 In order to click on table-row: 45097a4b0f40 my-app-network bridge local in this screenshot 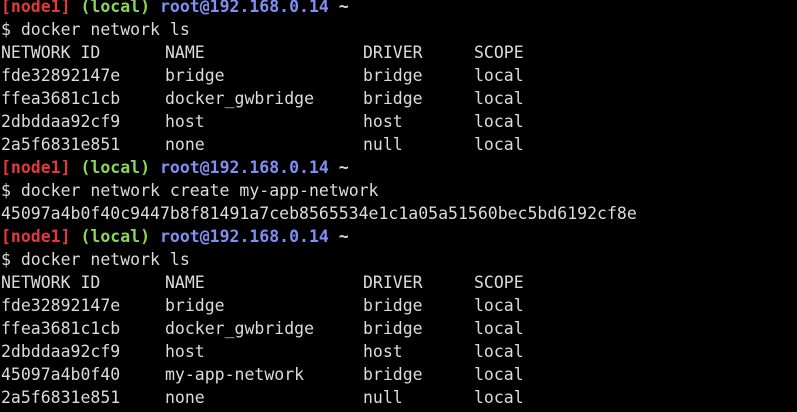, I will do `click(399, 374)`.